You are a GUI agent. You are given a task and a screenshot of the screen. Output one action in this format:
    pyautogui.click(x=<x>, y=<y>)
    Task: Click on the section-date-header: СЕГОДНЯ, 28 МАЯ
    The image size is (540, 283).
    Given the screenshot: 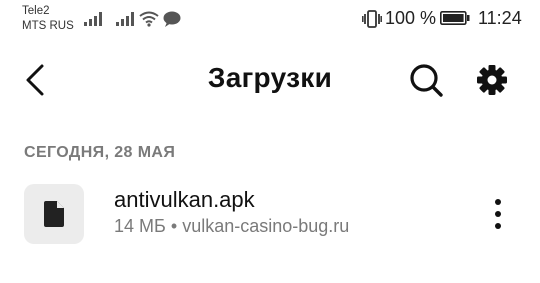 What is the action you would take?
    pyautogui.click(x=100, y=152)
    